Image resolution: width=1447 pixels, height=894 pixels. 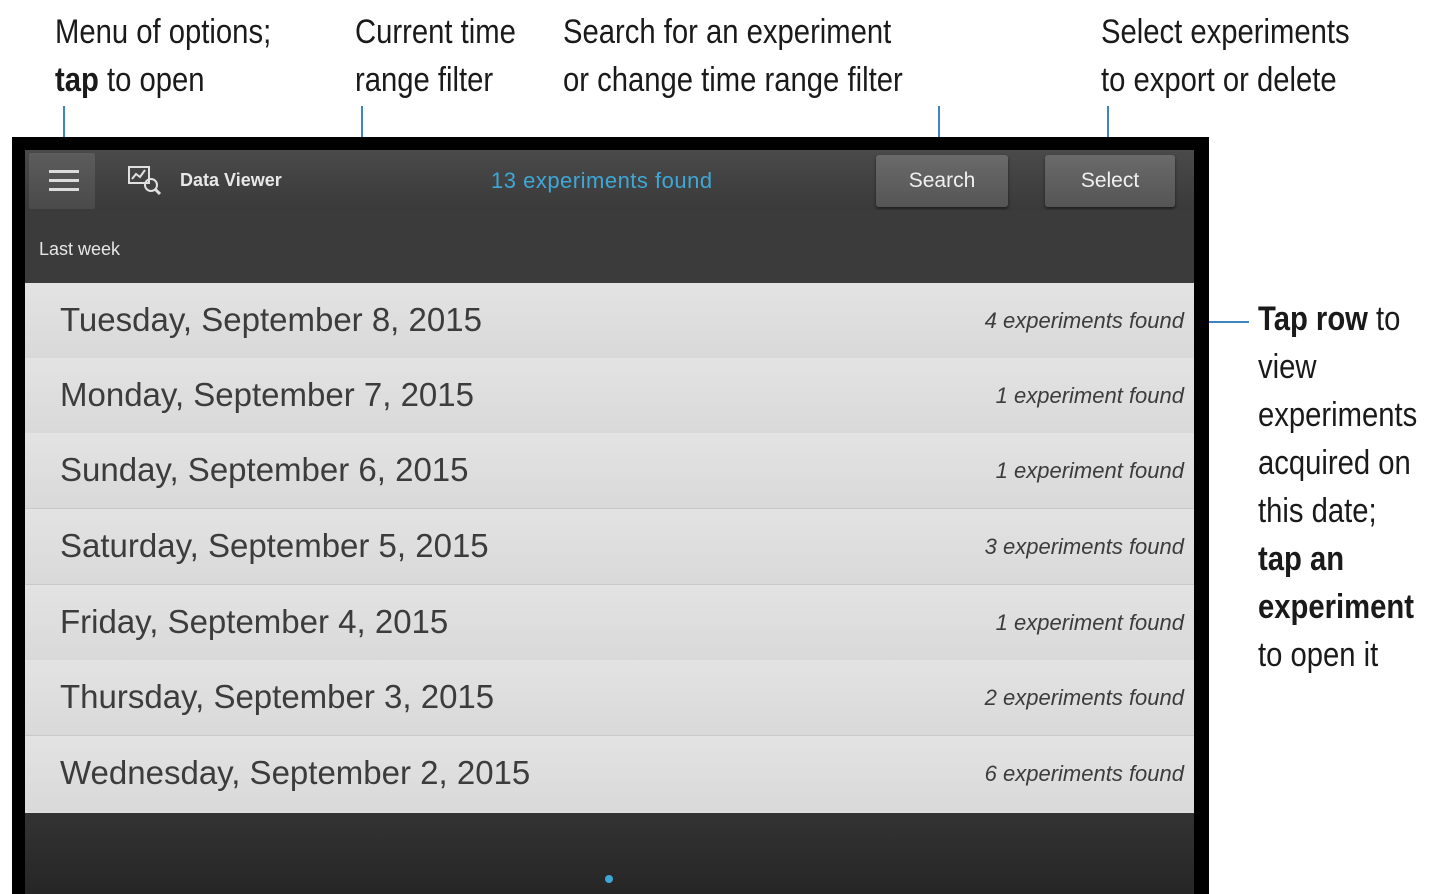 I want to click on callout-tap-row-bold7: experiment, so click(x=1336, y=607).